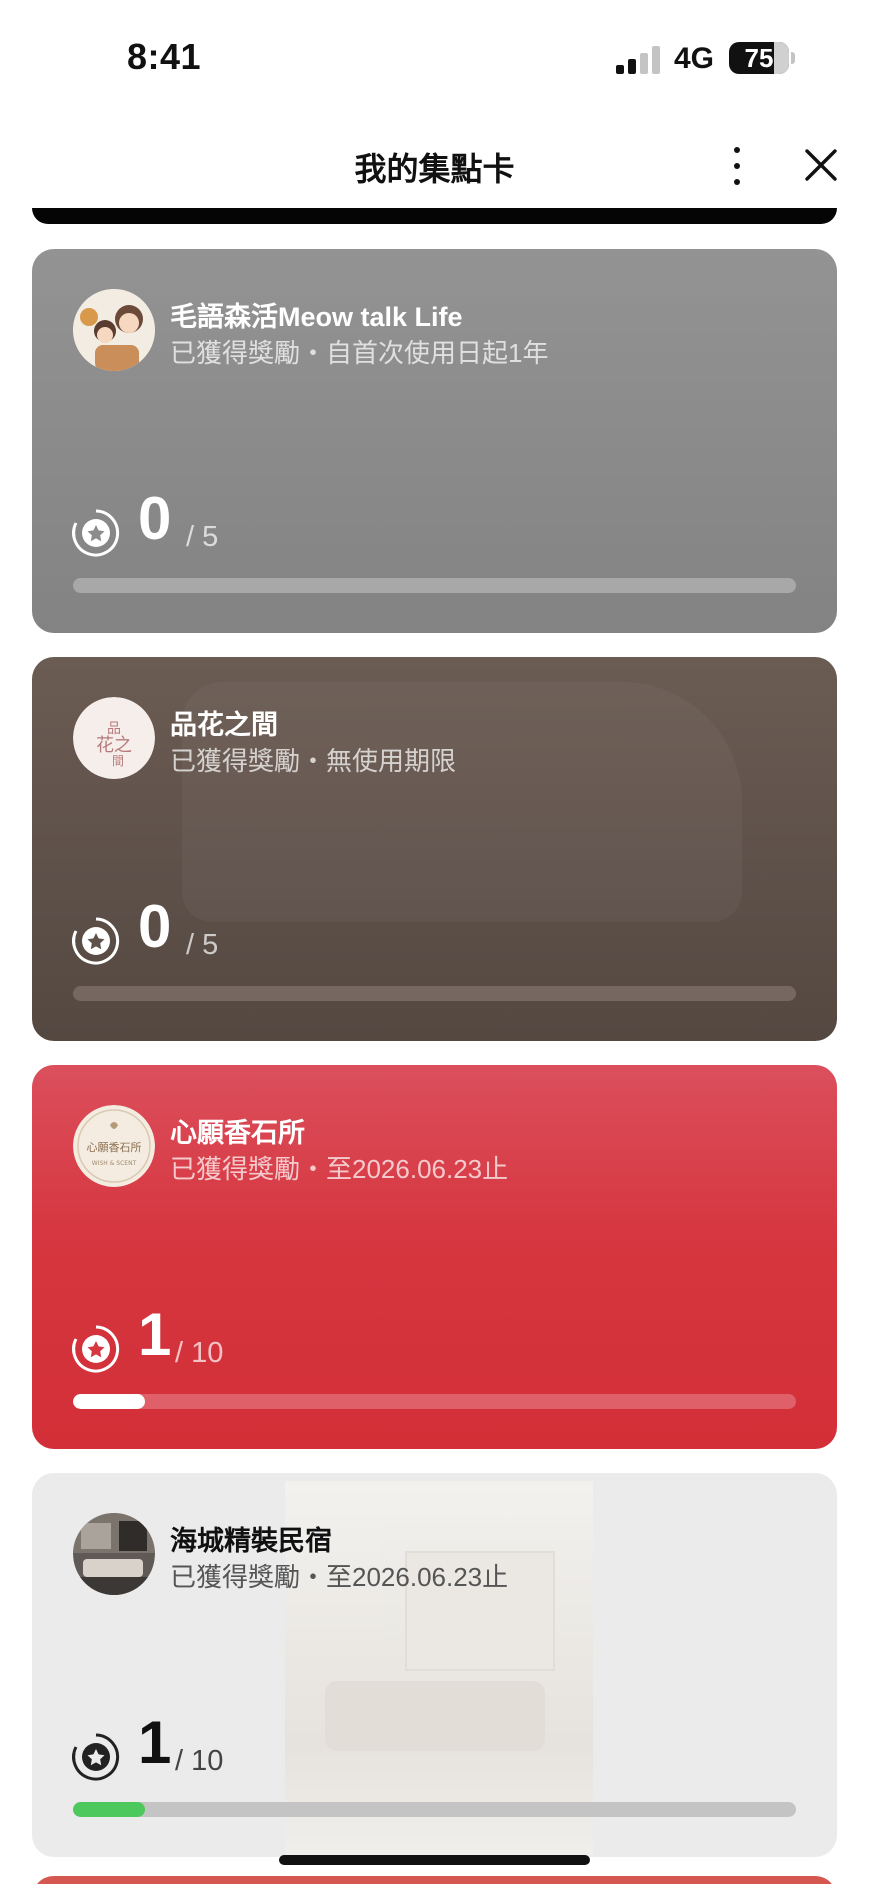 This screenshot has width=869, height=1884. I want to click on signal-icon, so click(638, 60).